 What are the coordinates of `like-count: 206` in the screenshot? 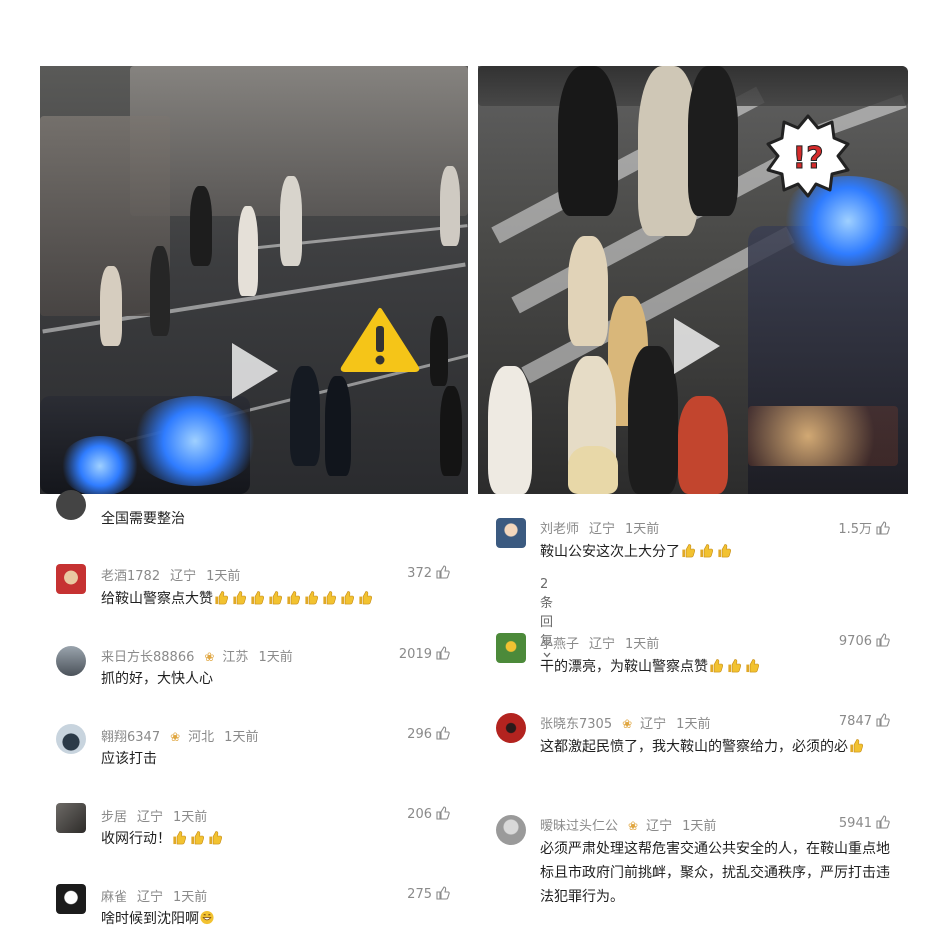 It's located at (419, 814).